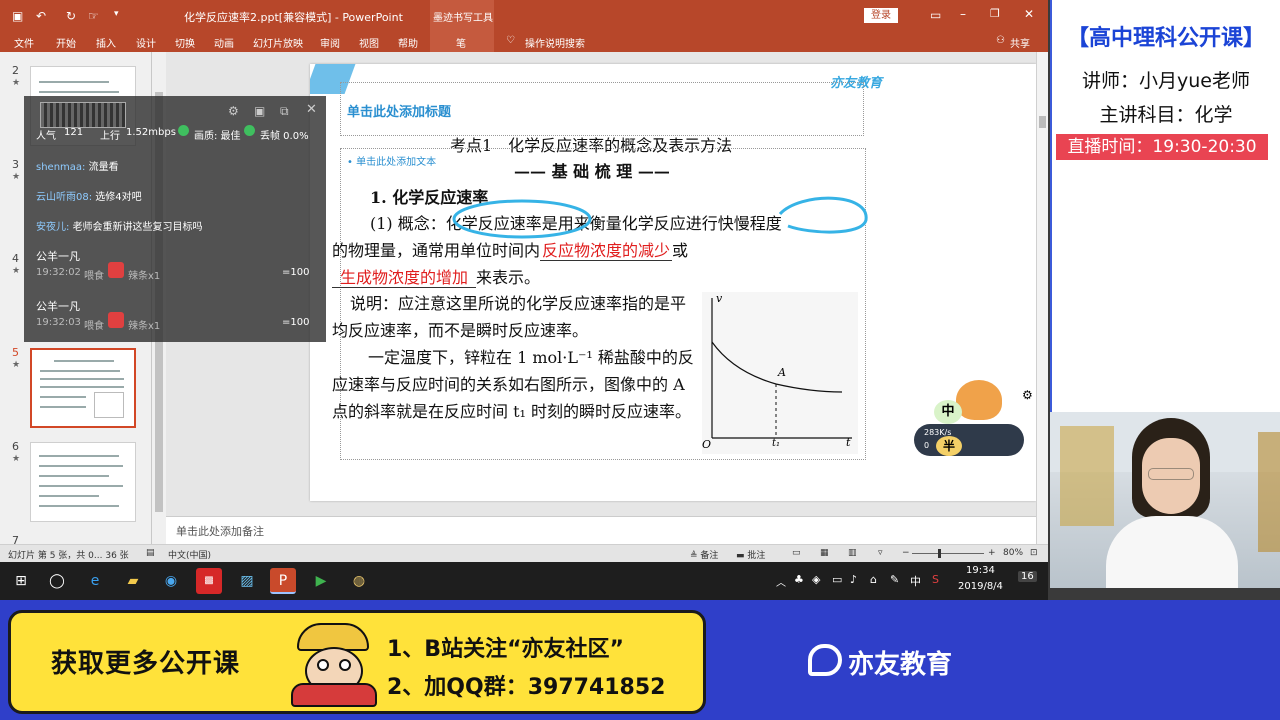  What do you see at coordinates (333, 664) in the screenshot?
I see `cartoon-character-icon` at bounding box center [333, 664].